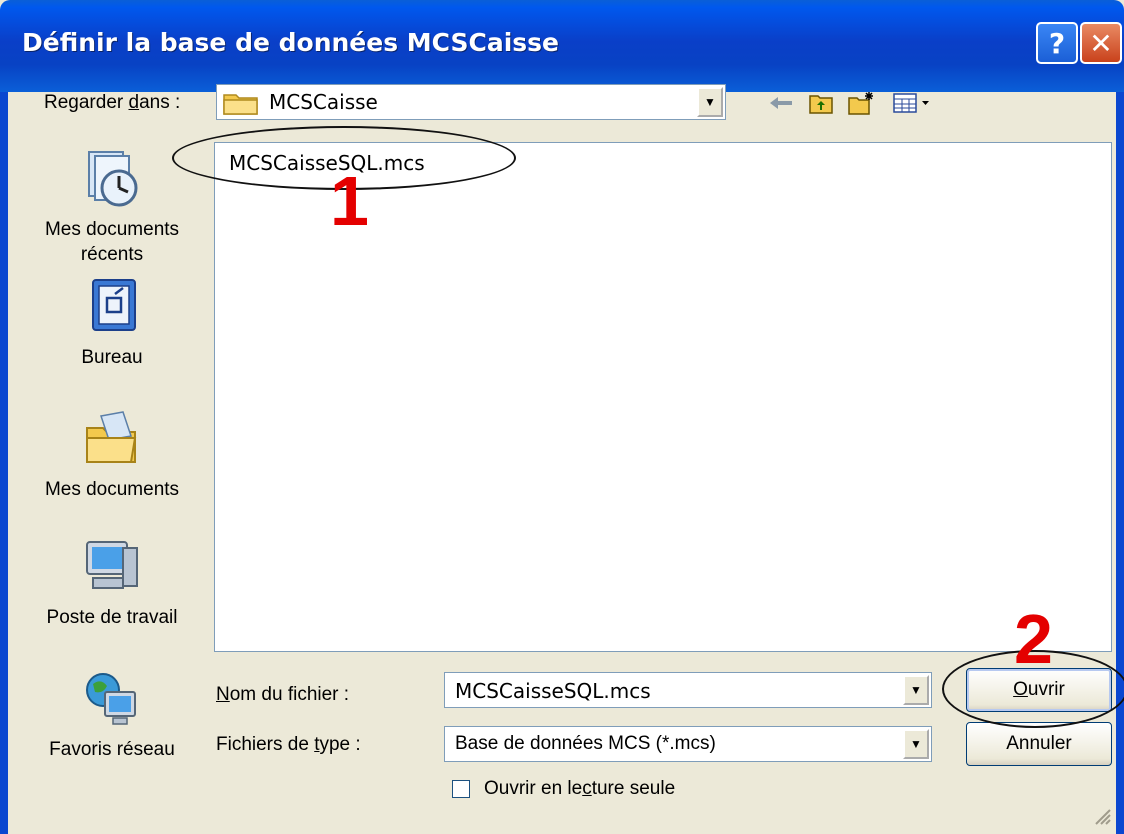 This screenshot has height=834, width=1124. I want to click on up-folder-icon, so click(821, 104).